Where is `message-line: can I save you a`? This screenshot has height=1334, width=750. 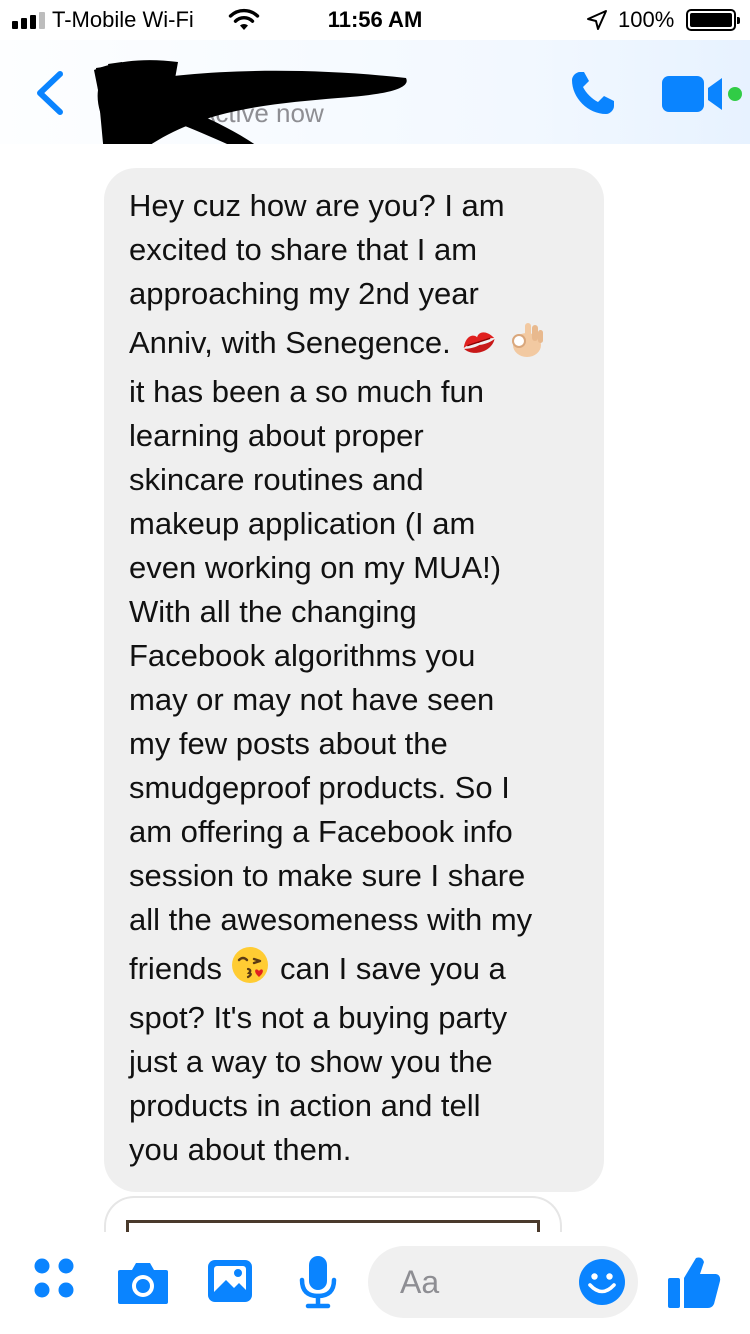 message-line: can I save you a is located at coordinates (393, 968).